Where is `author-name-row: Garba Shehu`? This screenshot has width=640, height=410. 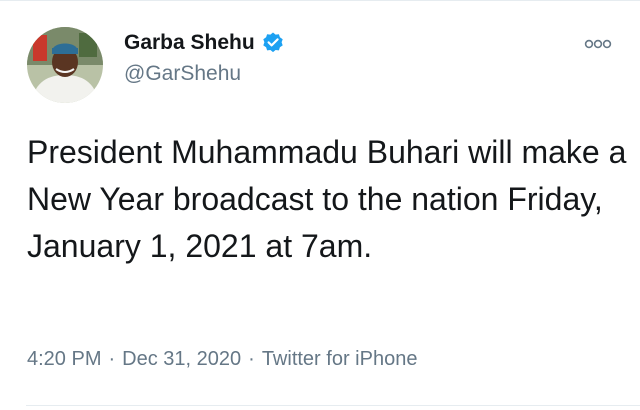
author-name-row: Garba Shehu is located at coordinates (204, 43).